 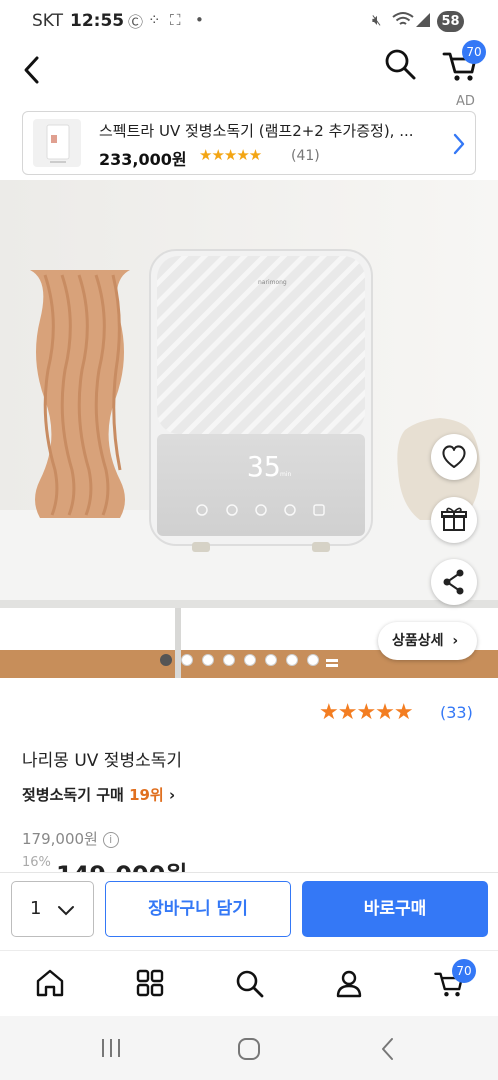 I want to click on gift-icon, so click(x=454, y=519).